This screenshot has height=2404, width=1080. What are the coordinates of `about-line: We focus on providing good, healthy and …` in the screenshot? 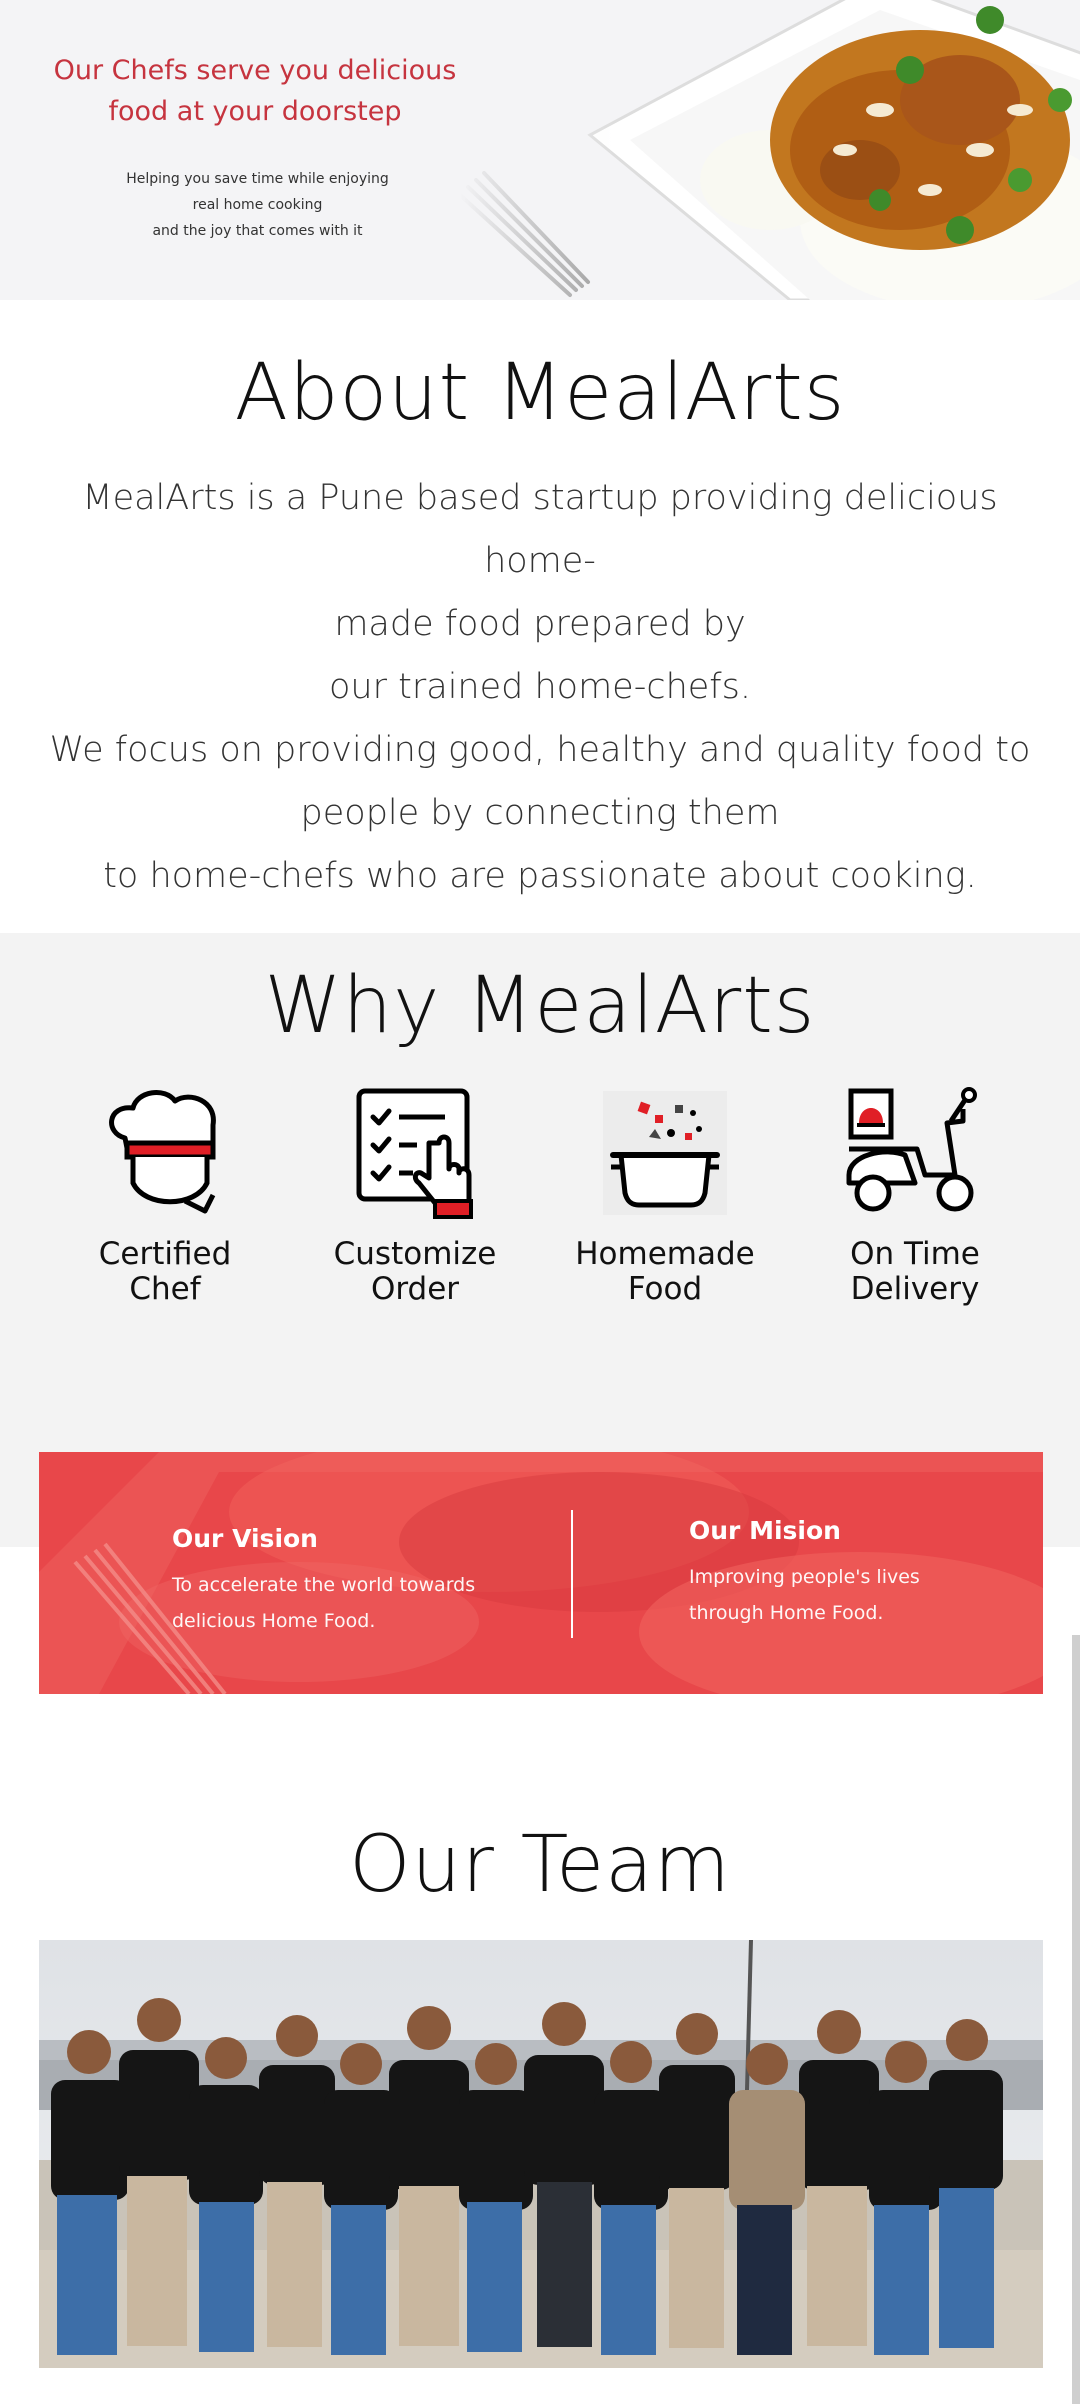 It's located at (540, 750).